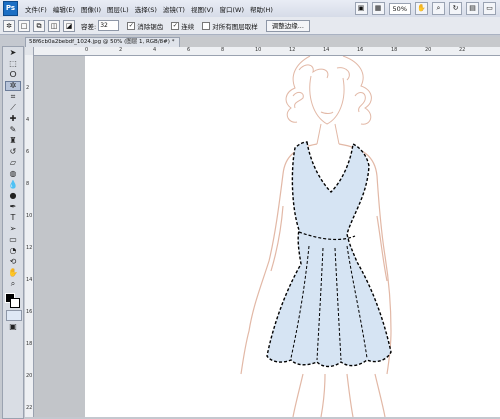 The width and height of the screenshot is (500, 419). What do you see at coordinates (292, 50) in the screenshot?
I see `ruler-top-tick: 12` at bounding box center [292, 50].